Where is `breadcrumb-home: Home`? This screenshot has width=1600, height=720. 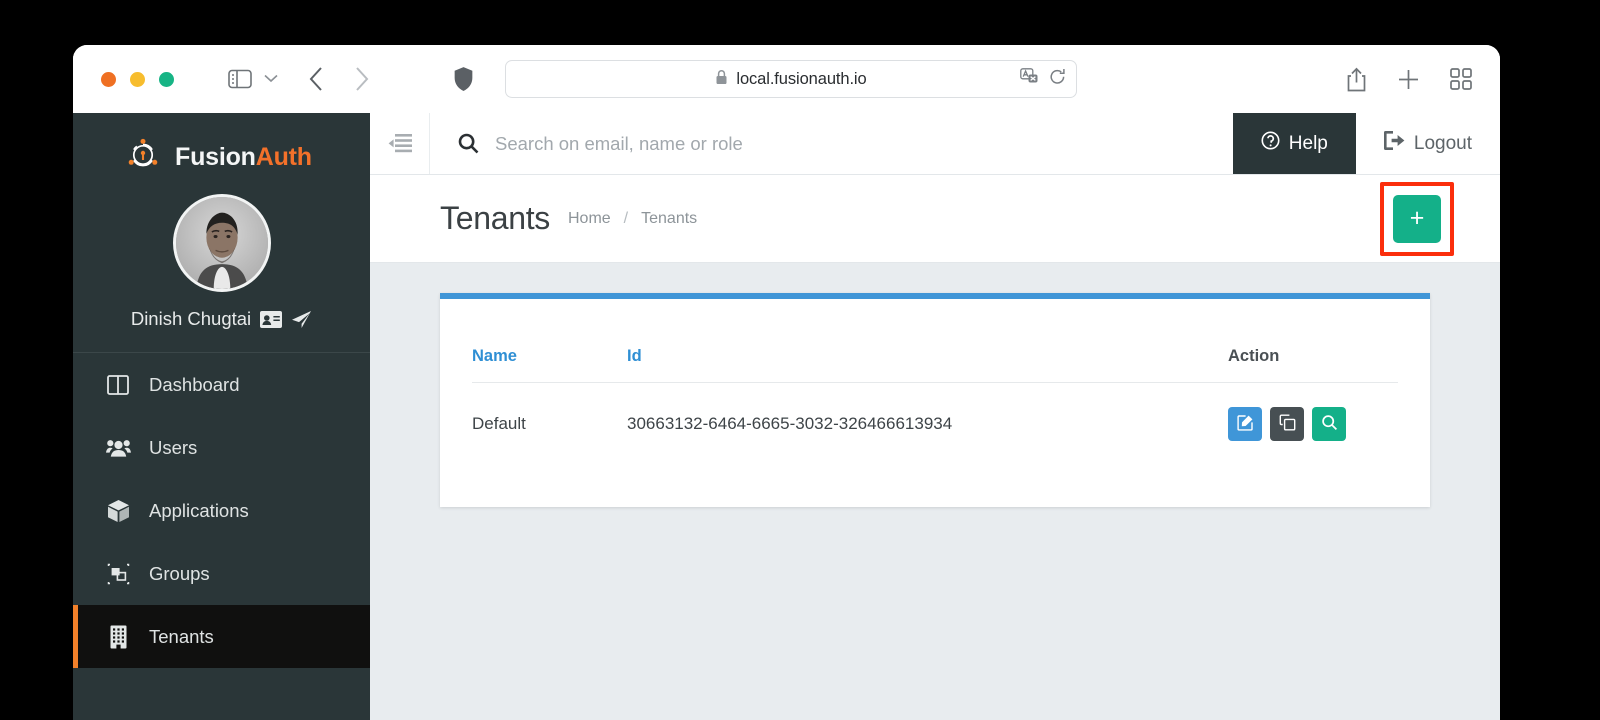
breadcrumb-home: Home is located at coordinates (589, 219).